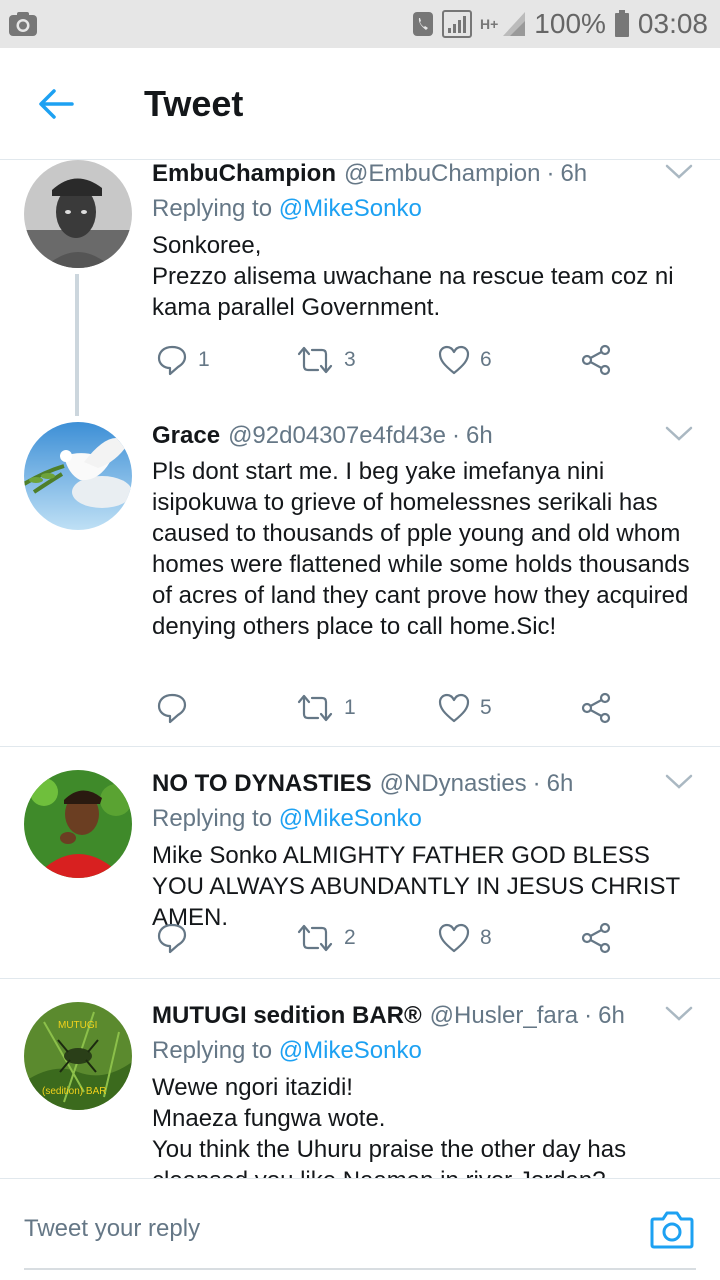 Image resolution: width=720 pixels, height=1280 pixels. I want to click on display-name: MUTUGI sedition BAR®, so click(287, 1016).